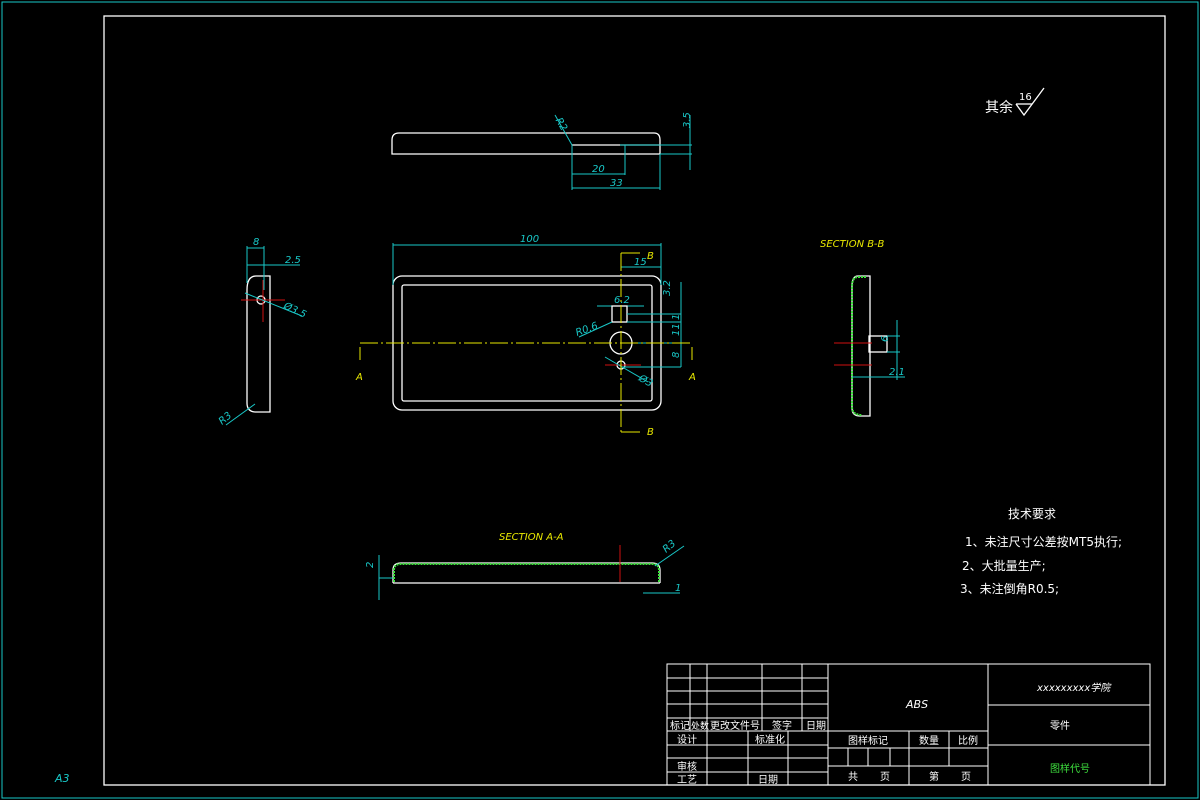 This screenshot has height=800, width=1200. Describe the element at coordinates (700, 726) in the screenshot. I see `hdr-count: 处数` at that location.